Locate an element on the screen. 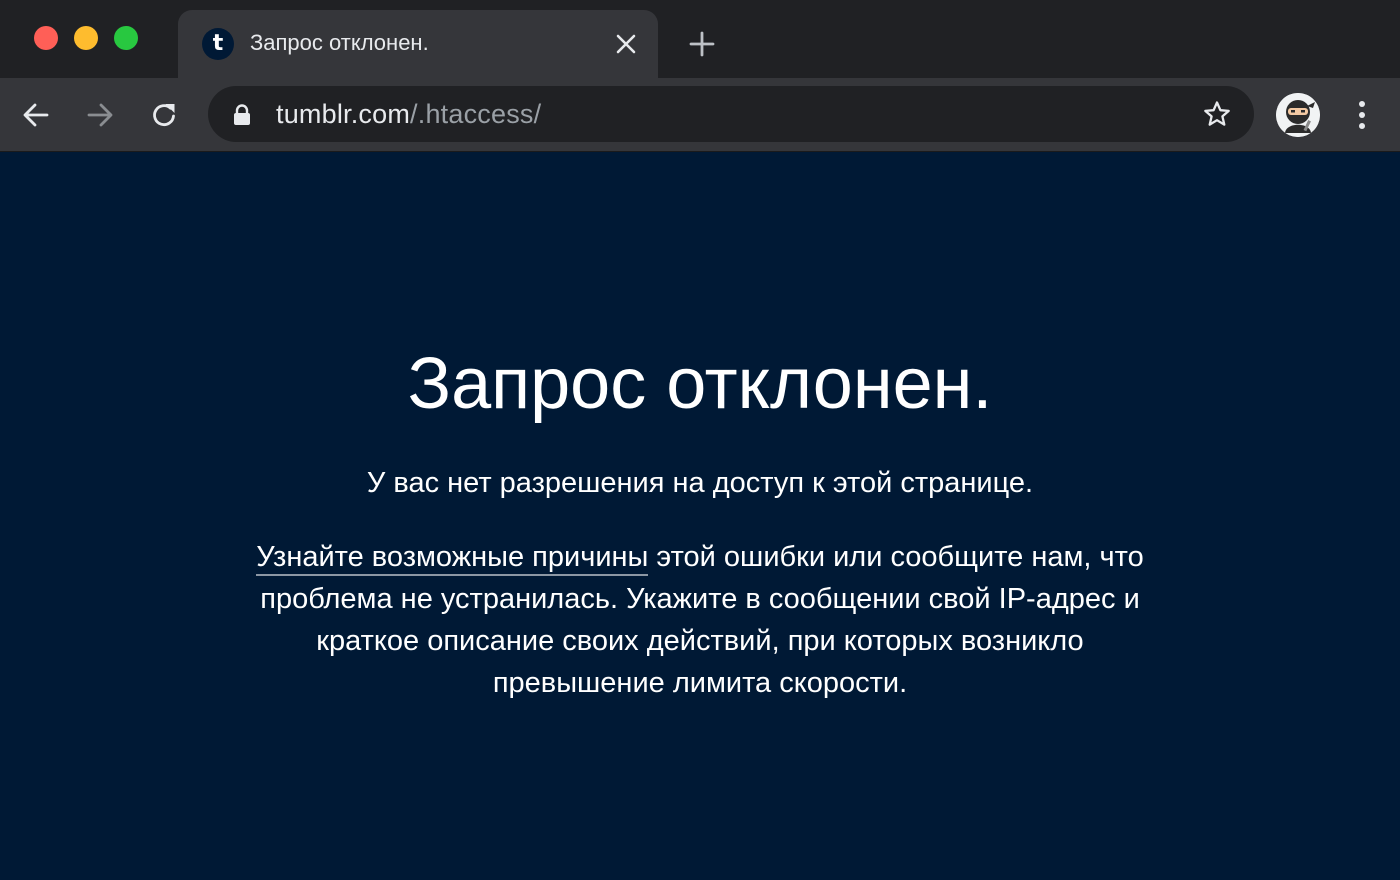 The image size is (1400, 880). ninja-avatar-icon is located at coordinates (1298, 115).